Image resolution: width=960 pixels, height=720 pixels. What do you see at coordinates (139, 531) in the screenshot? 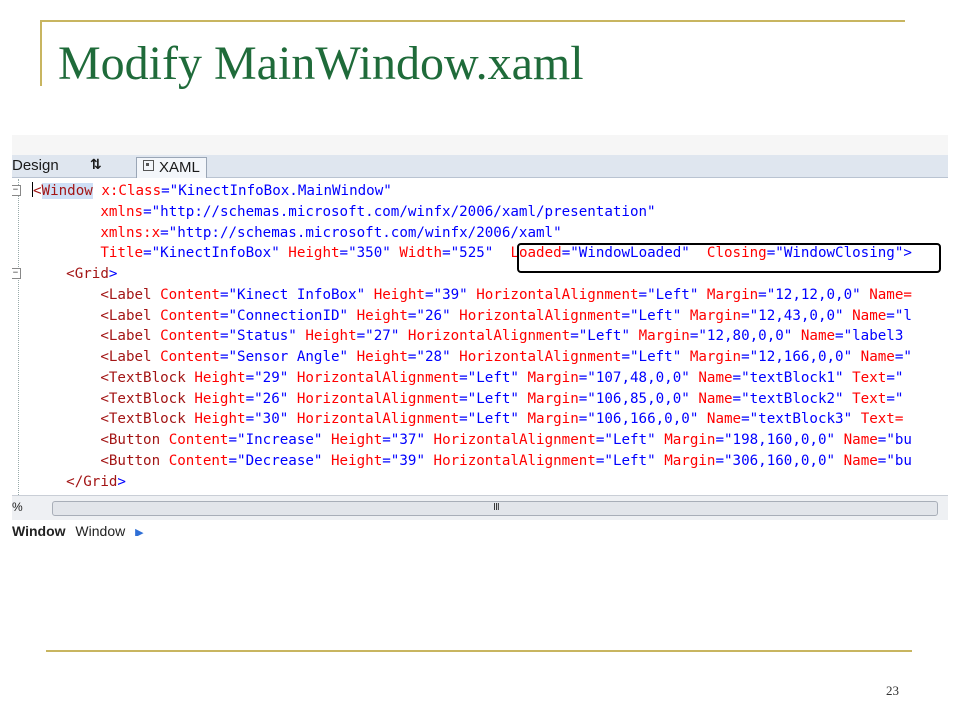
I see `breadcrumb-arrow-icon: ▶` at bounding box center [139, 531].